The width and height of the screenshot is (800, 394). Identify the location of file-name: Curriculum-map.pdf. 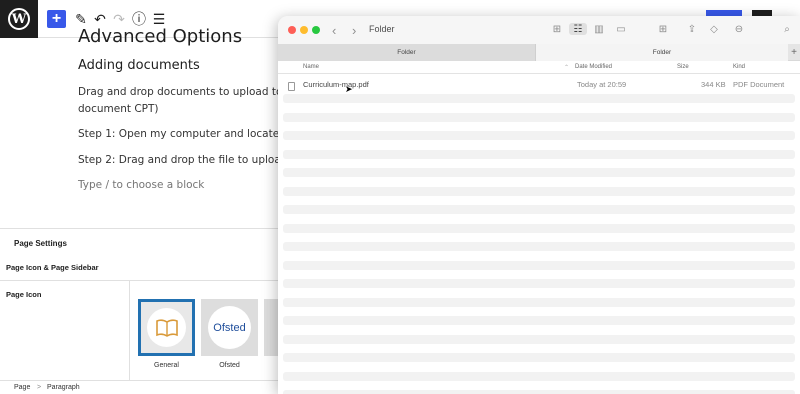
(336, 84).